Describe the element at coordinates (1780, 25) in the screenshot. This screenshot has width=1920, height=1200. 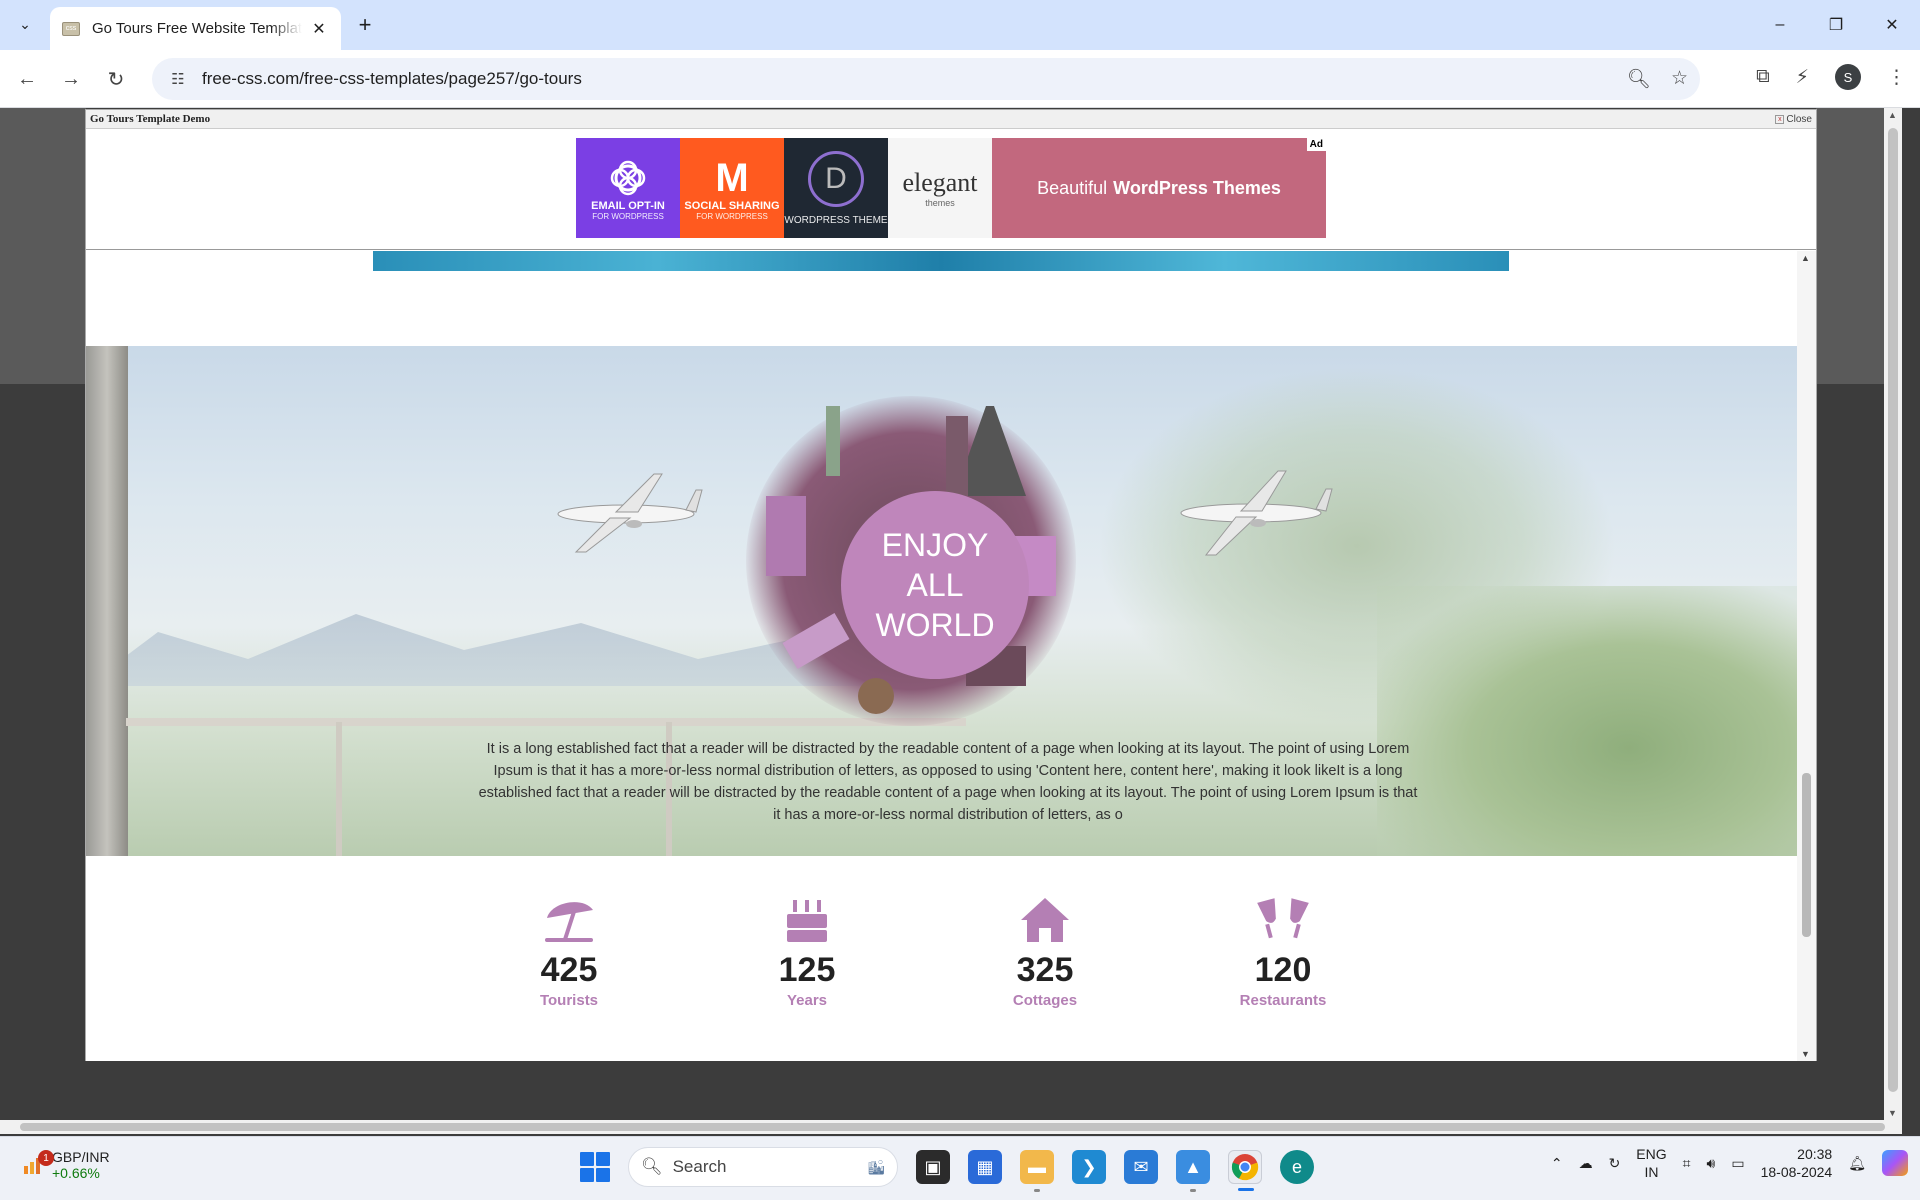
I see `minimize-icon: –` at that location.